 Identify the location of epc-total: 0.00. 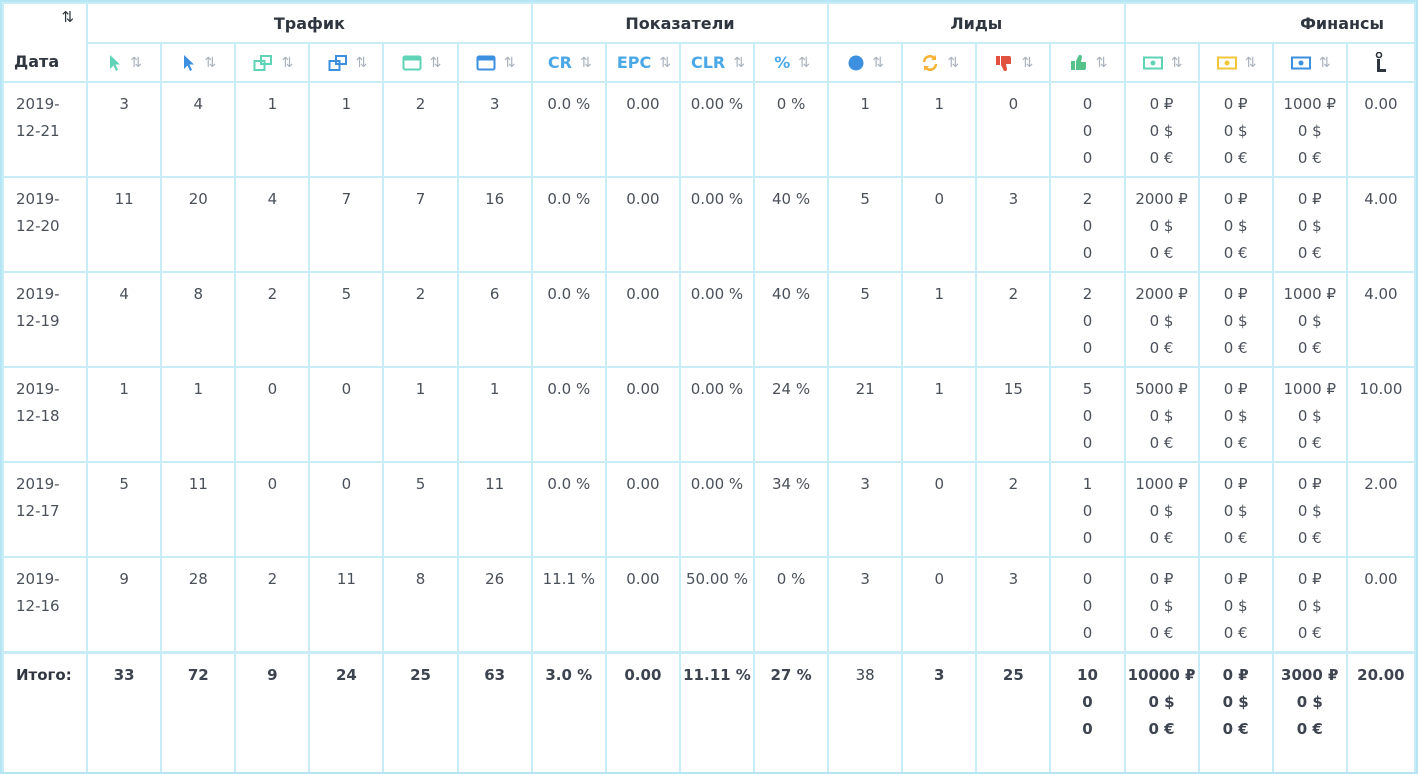
(642, 711).